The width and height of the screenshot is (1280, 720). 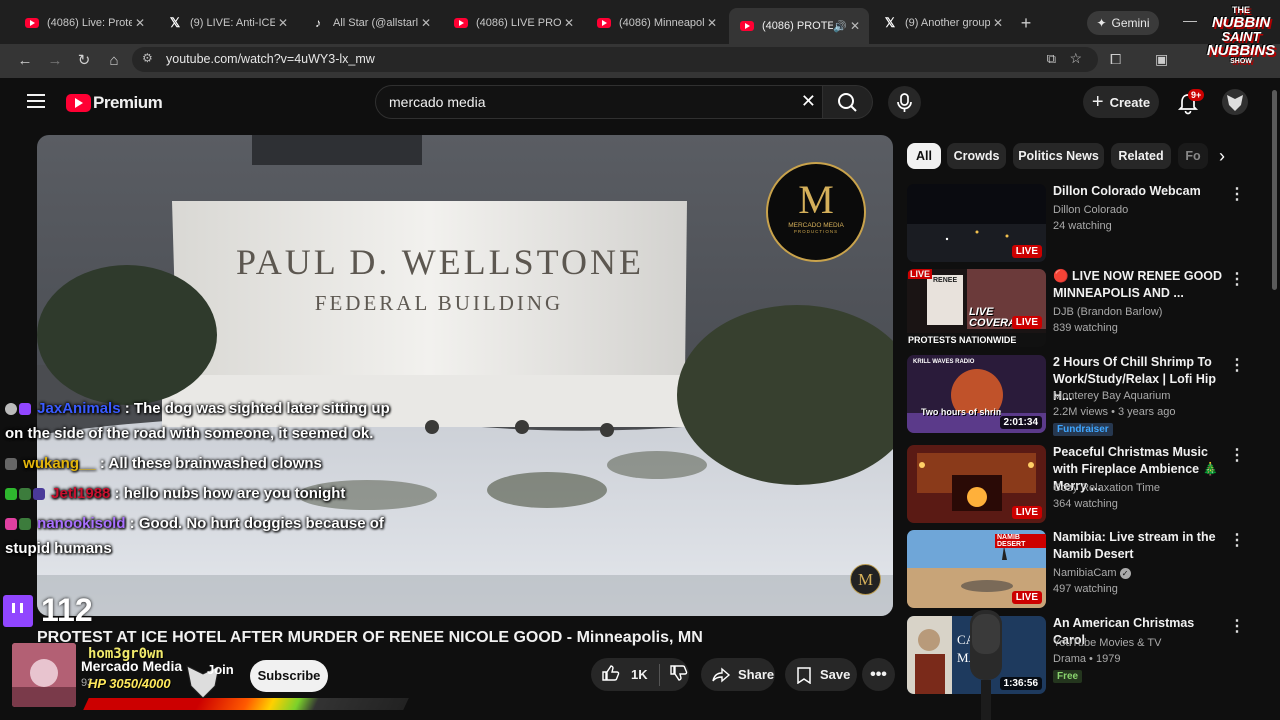 What do you see at coordinates (1058, 156) in the screenshot?
I see `chip-politics-news: Politics News` at bounding box center [1058, 156].